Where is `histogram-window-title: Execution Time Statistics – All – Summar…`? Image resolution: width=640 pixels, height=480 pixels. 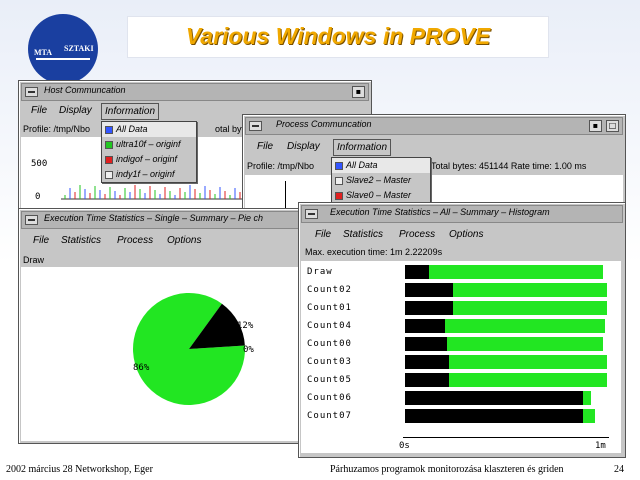 histogram-window-title: Execution Time Statistics – All – Summar… is located at coordinates (440, 212).